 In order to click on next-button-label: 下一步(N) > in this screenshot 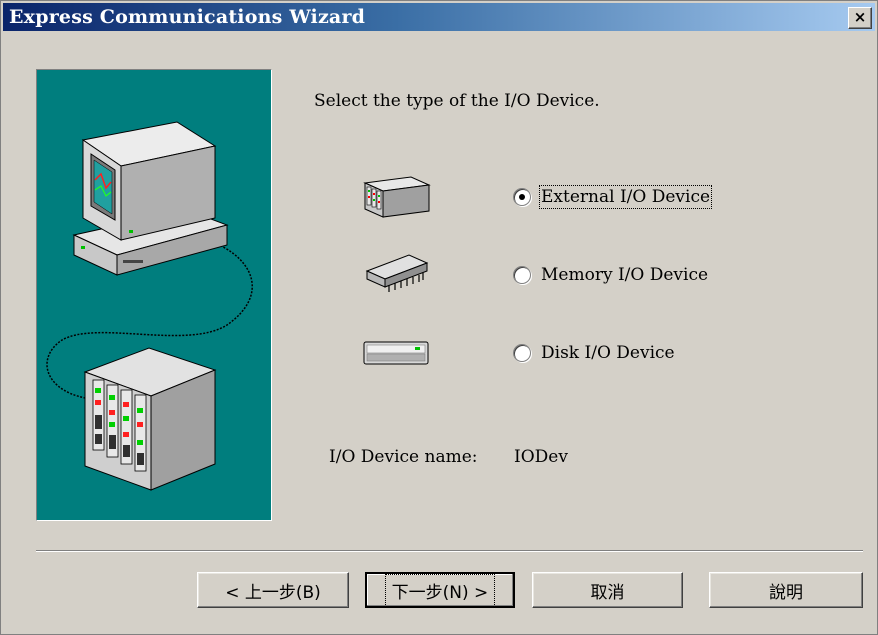, I will do `click(440, 590)`.